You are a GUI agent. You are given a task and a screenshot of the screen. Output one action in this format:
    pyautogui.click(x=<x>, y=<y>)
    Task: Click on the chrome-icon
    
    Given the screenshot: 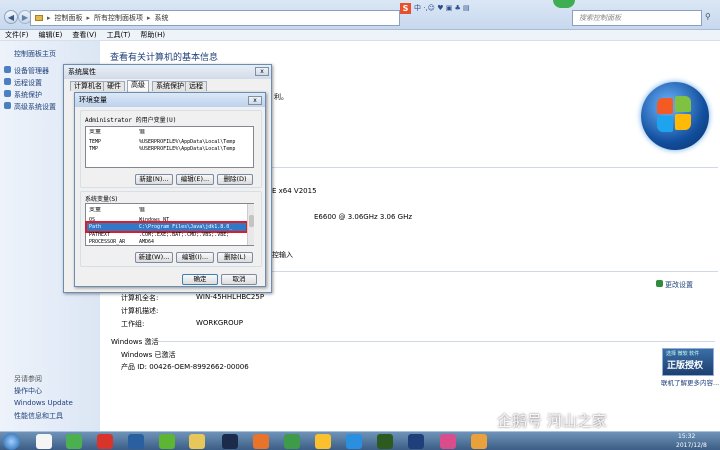 What is the action you would take?
    pyautogui.click(x=323, y=441)
    